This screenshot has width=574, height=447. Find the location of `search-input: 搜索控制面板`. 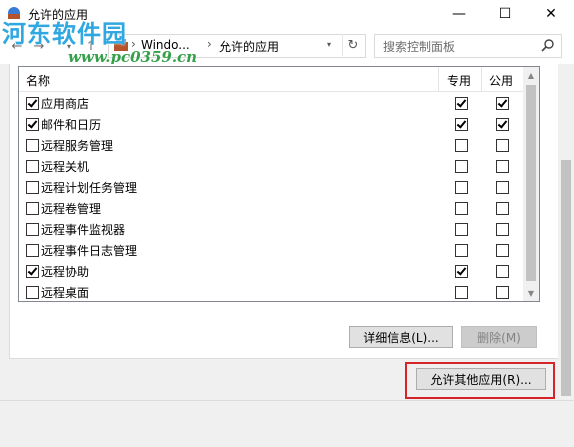

search-input: 搜索控制面板 is located at coordinates (468, 46).